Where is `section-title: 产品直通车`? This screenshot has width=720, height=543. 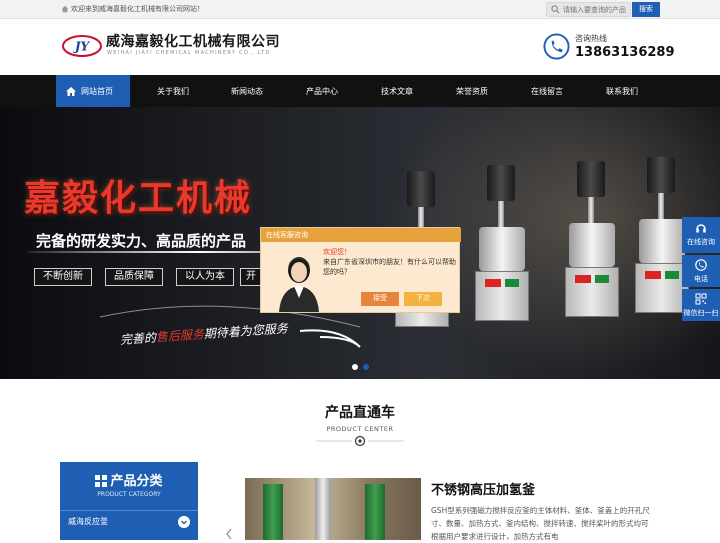 section-title: 产品直通车 is located at coordinates (360, 413).